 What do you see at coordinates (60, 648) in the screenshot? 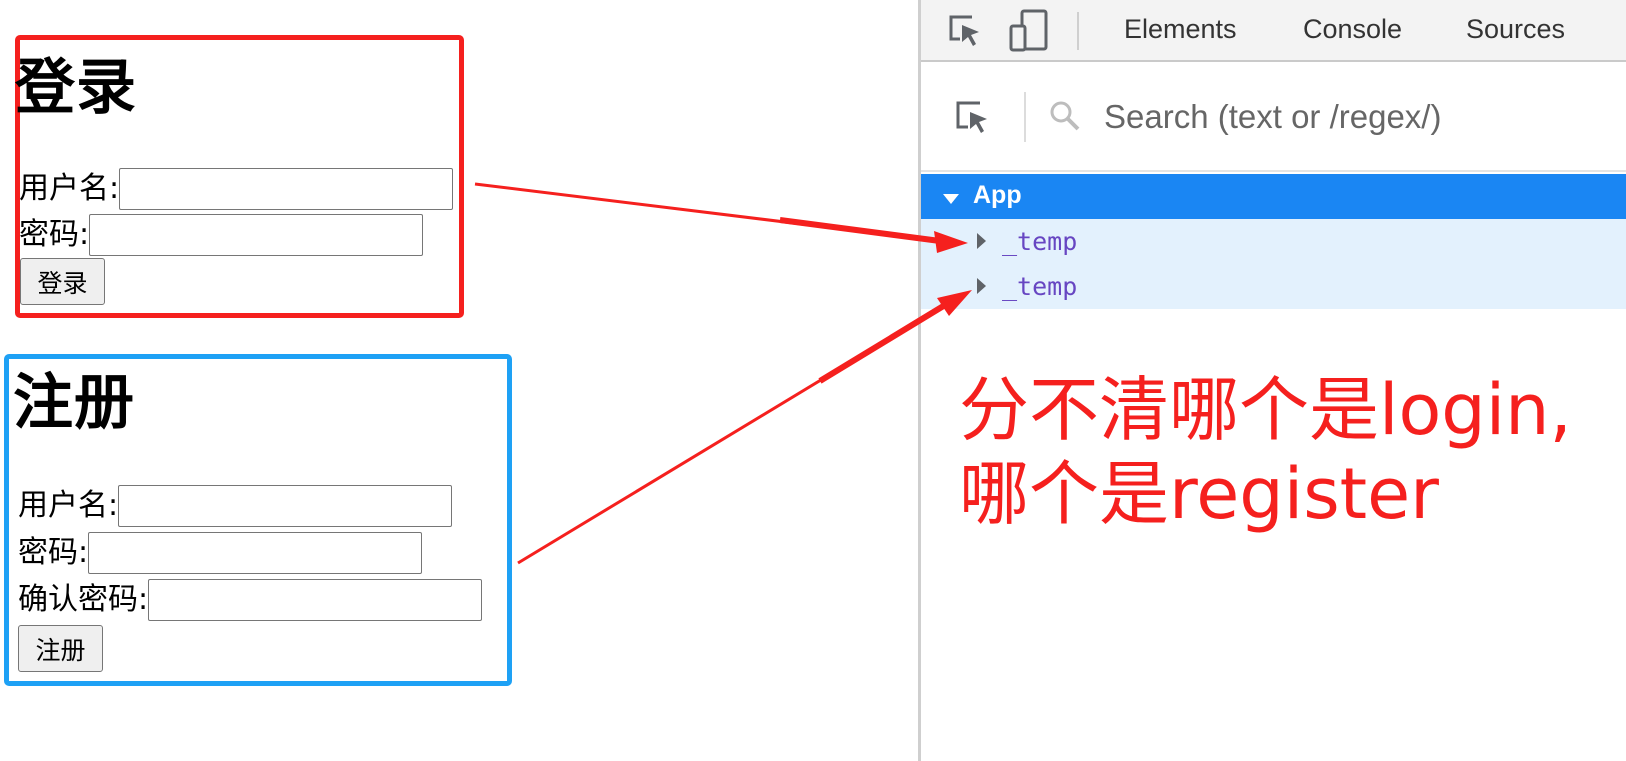
I see `register-button: 注册` at bounding box center [60, 648].